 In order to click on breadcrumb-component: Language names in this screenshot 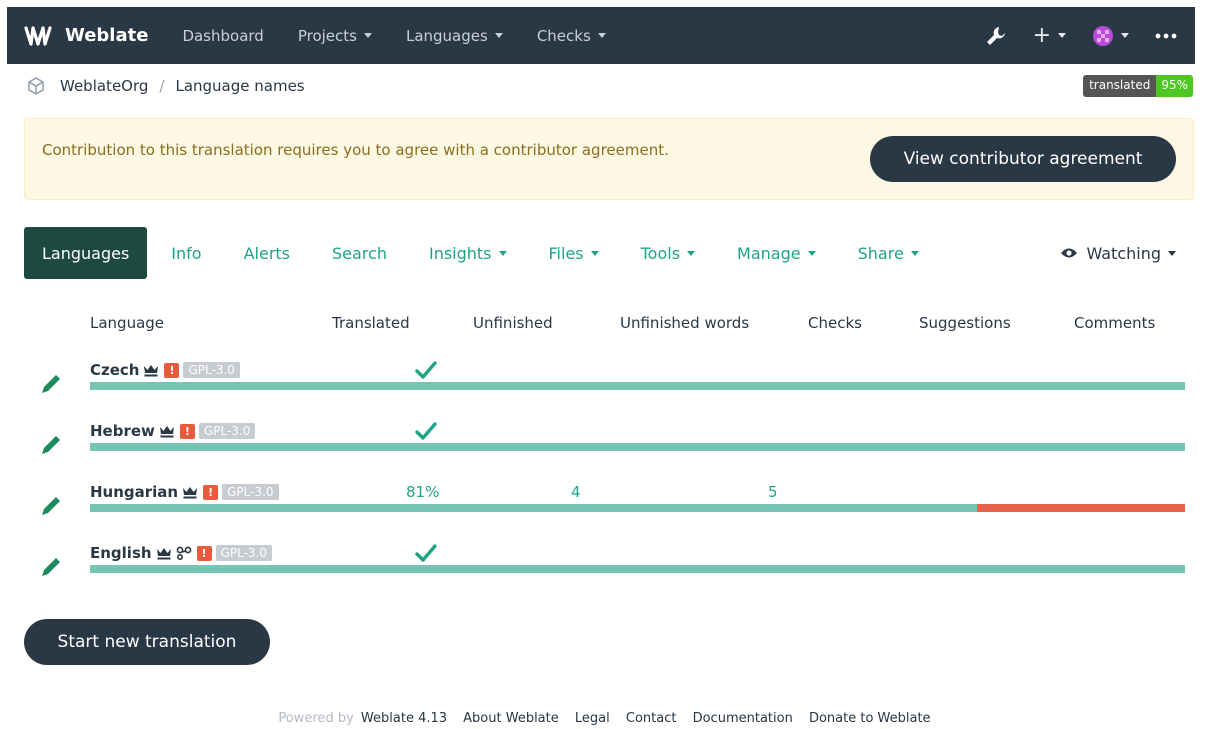, I will do `click(239, 86)`.